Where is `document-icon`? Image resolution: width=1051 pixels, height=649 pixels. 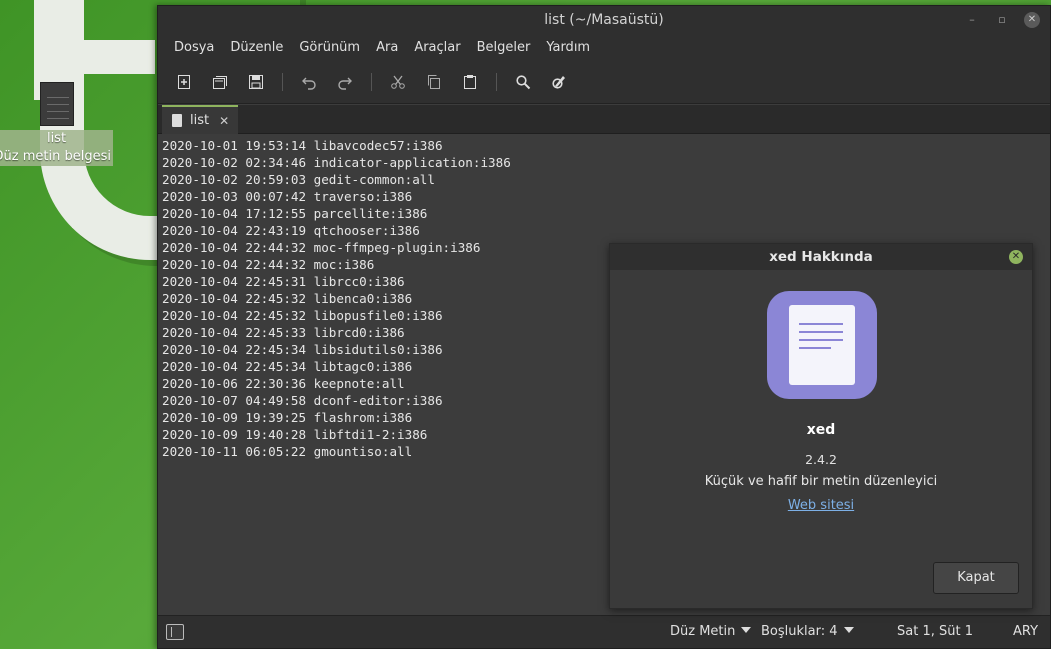
document-icon is located at coordinates (177, 120).